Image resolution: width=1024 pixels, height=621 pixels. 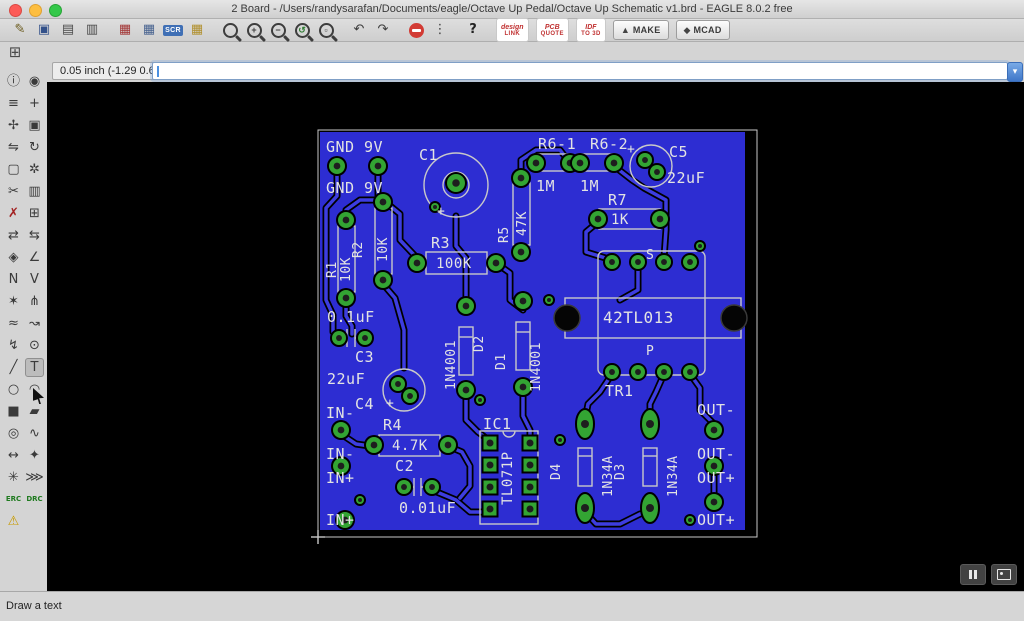 I want to click on stop-icon, so click(x=416, y=30).